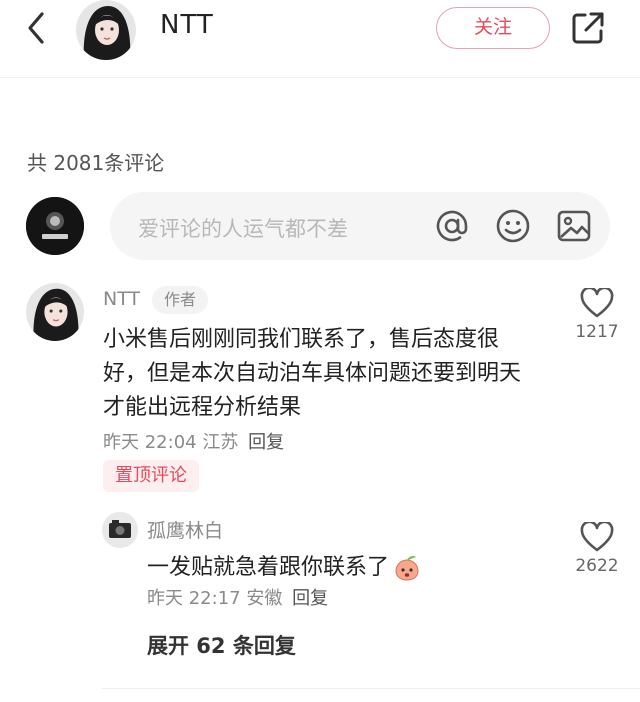 Image resolution: width=640 pixels, height=702 pixels. Describe the element at coordinates (150, 442) in the screenshot. I see `comment-time: 昨天 22:04` at that location.